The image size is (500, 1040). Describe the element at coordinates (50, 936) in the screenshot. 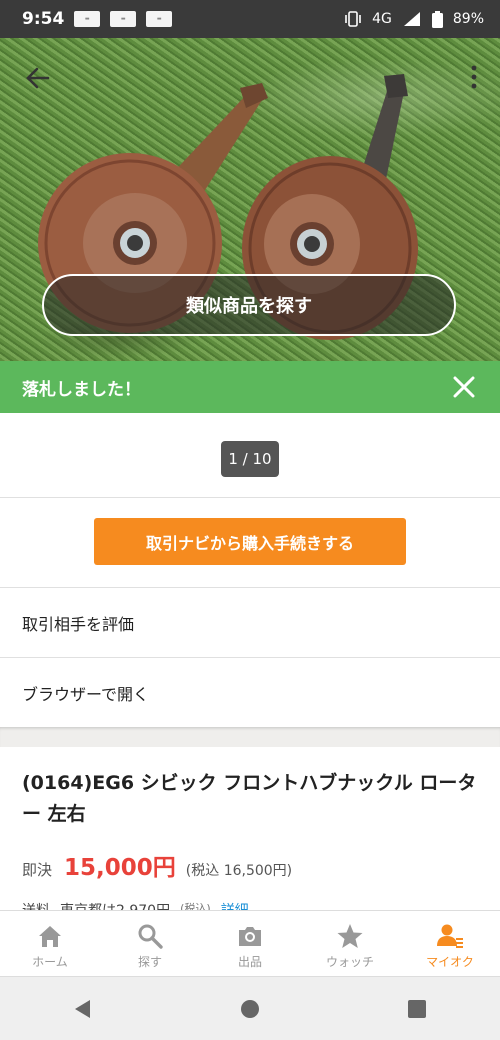

I see `home-icon` at that location.